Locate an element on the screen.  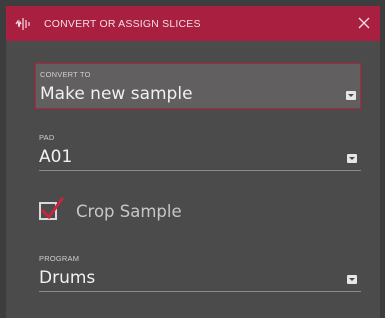
slice-waveform-icon is located at coordinates (23, 24).